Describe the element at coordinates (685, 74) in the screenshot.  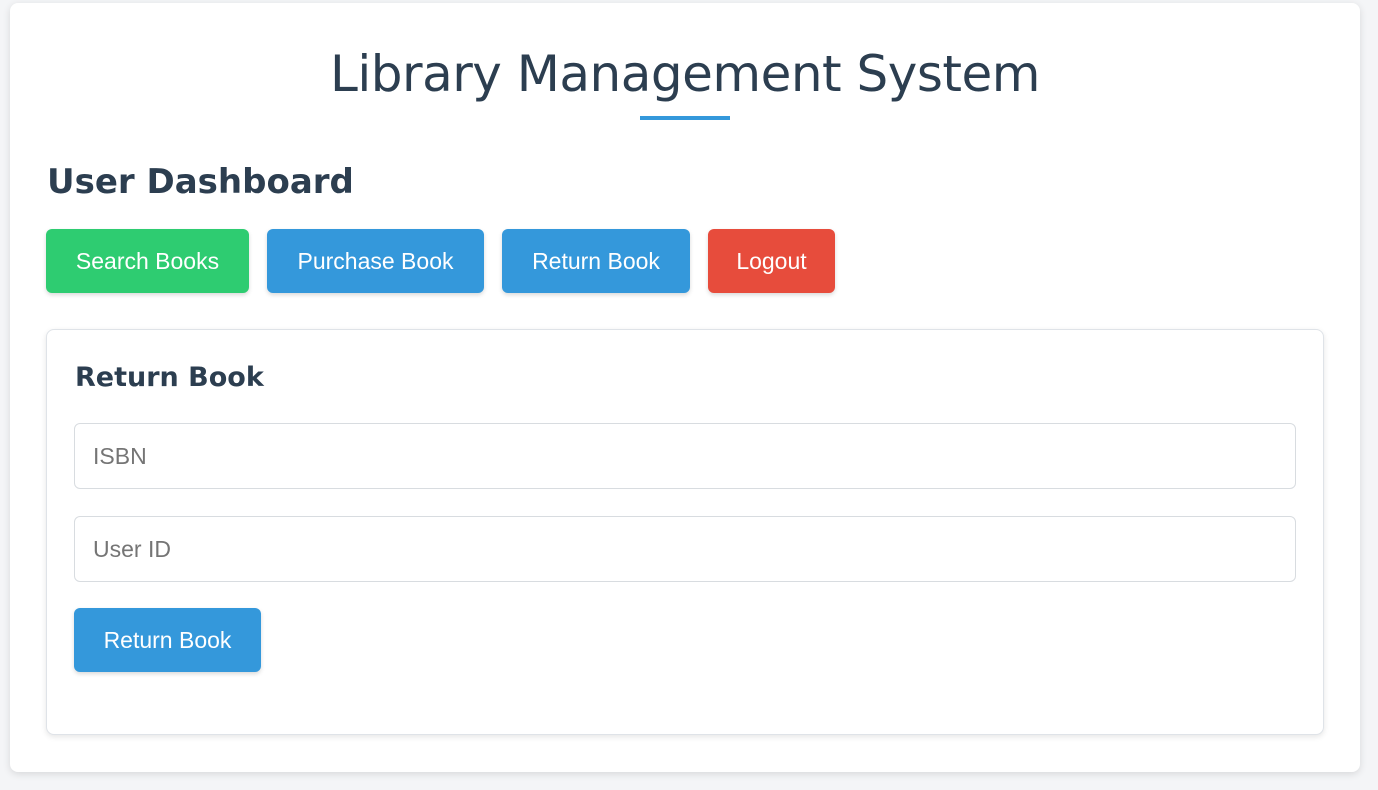
I see `page-title: Library Management System` at that location.